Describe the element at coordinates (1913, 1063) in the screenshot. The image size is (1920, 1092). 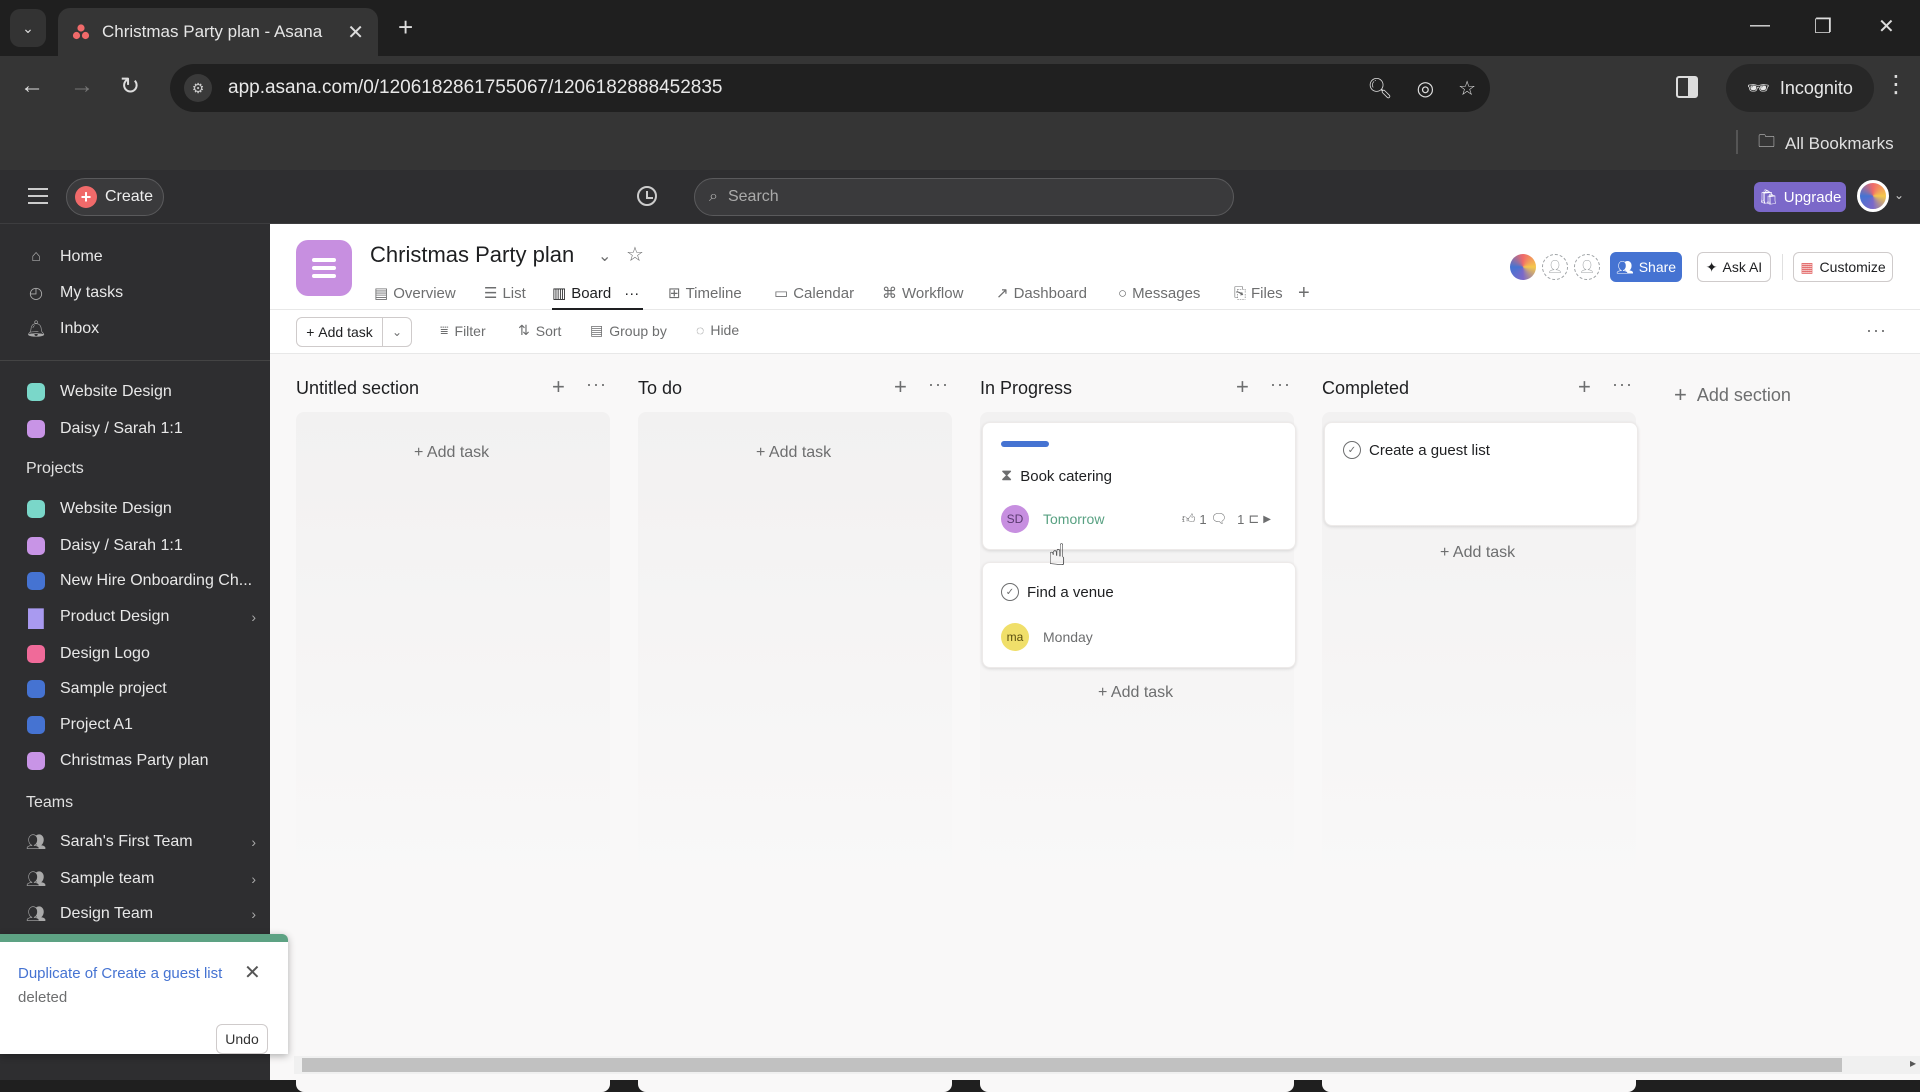
I see `scroll-right-arrow-icon: ▸` at that location.